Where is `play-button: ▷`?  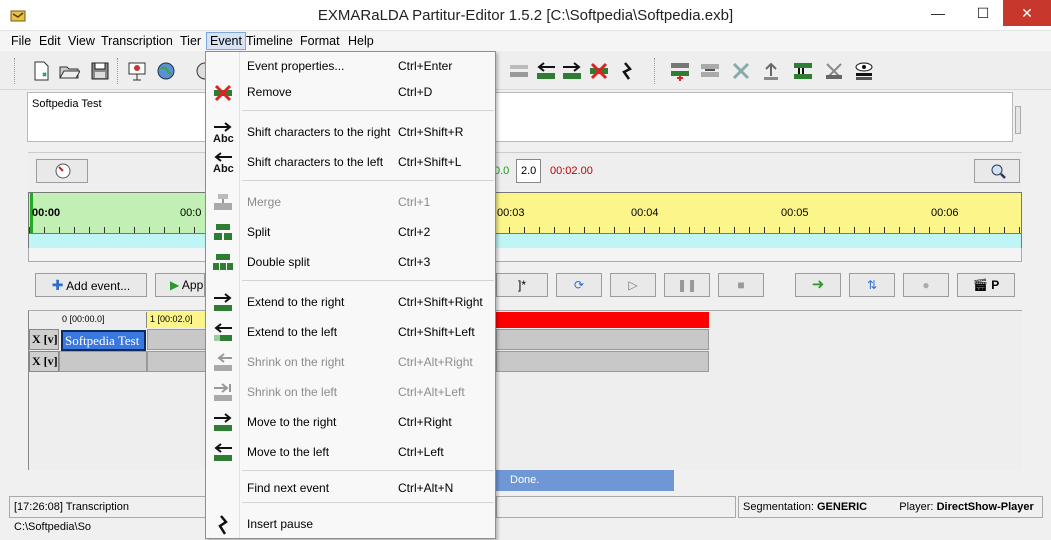 play-button: ▷ is located at coordinates (633, 285).